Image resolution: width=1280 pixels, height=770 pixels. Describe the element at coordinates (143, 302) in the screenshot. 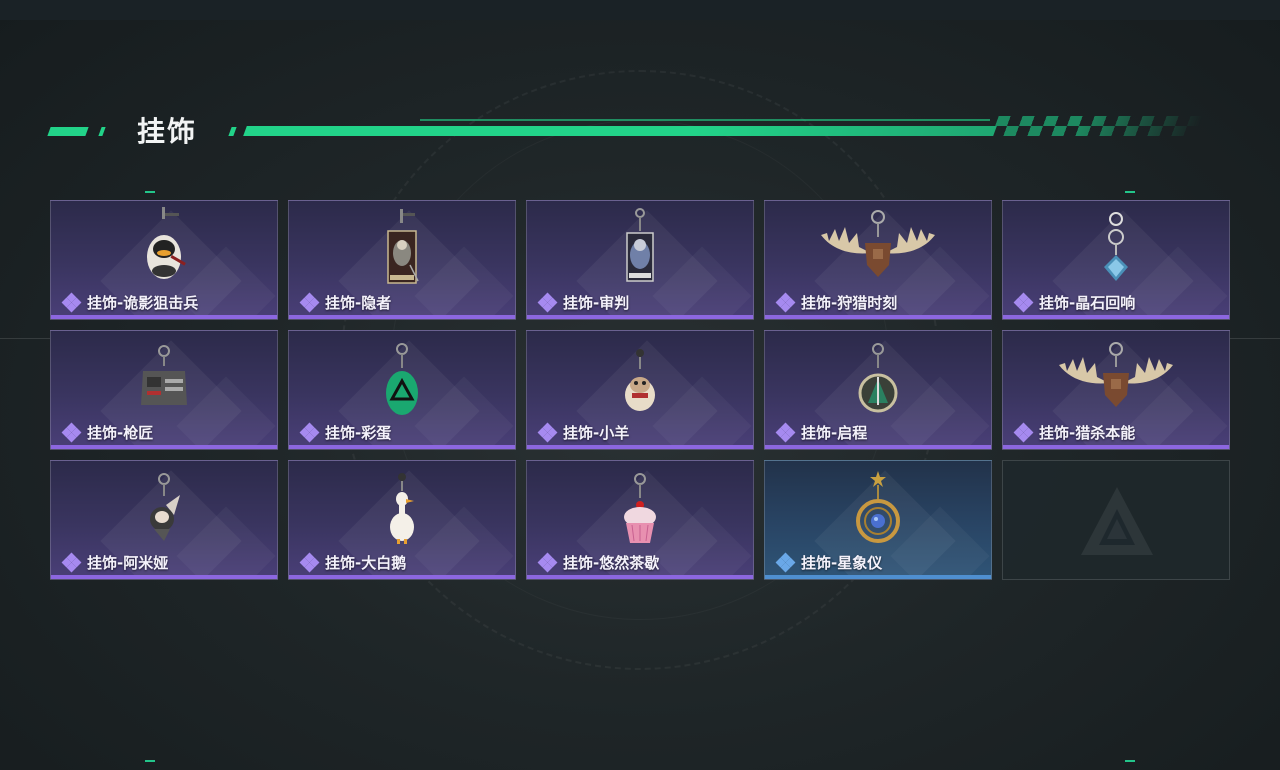

I see `charm-name: 挂饰-诡影狙击兵` at that location.